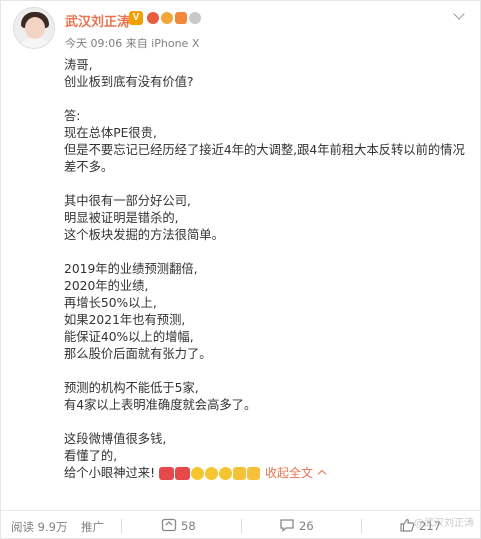 Image resolution: width=481 pixels, height=539 pixels. What do you see at coordinates (407, 525) in the screenshot?
I see `like-icon` at bounding box center [407, 525].